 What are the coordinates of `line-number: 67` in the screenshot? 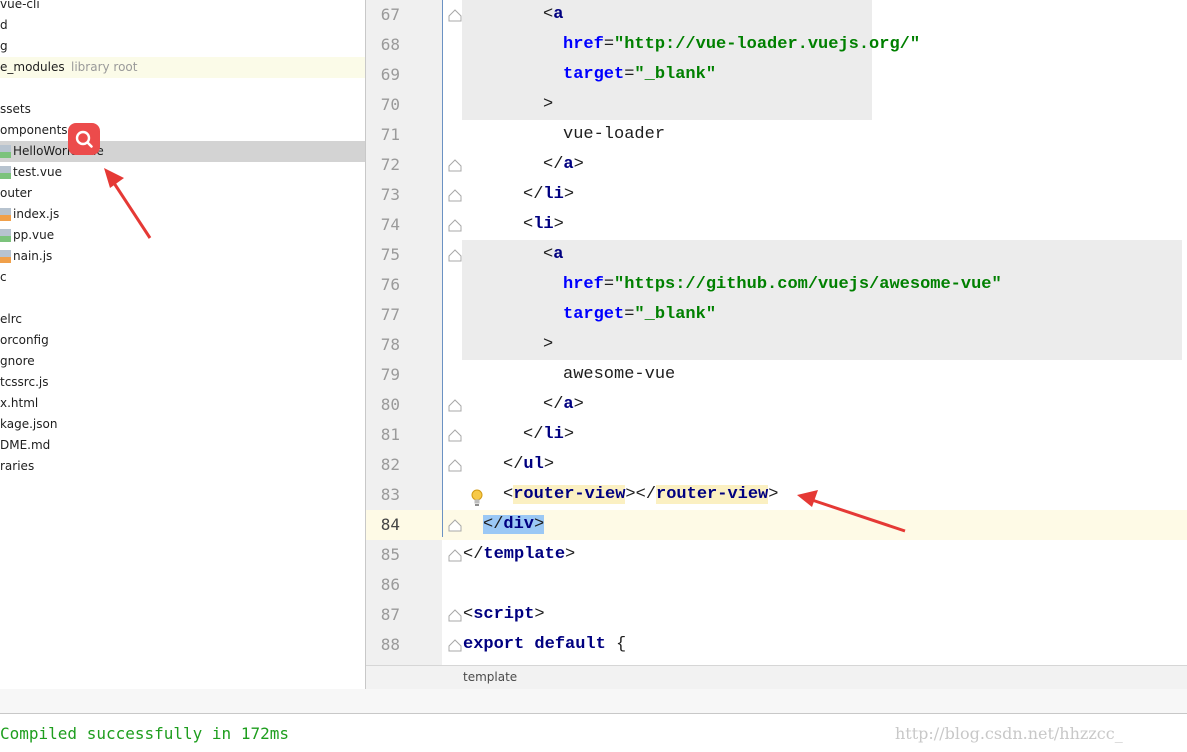 It's located at (390, 14).